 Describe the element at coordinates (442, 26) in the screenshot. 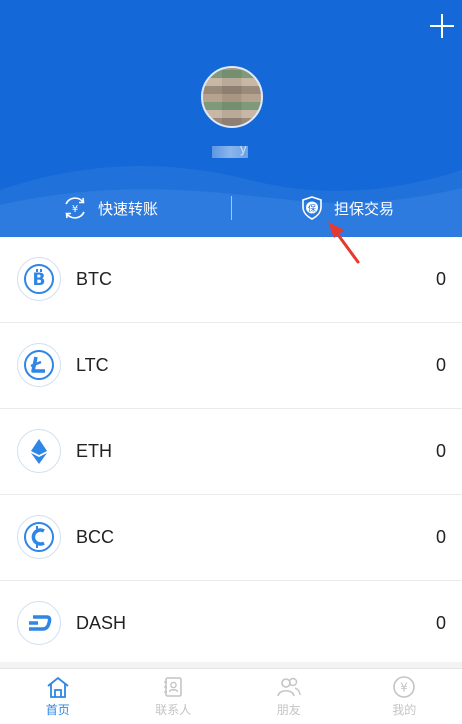

I see `add-plus-icon` at that location.